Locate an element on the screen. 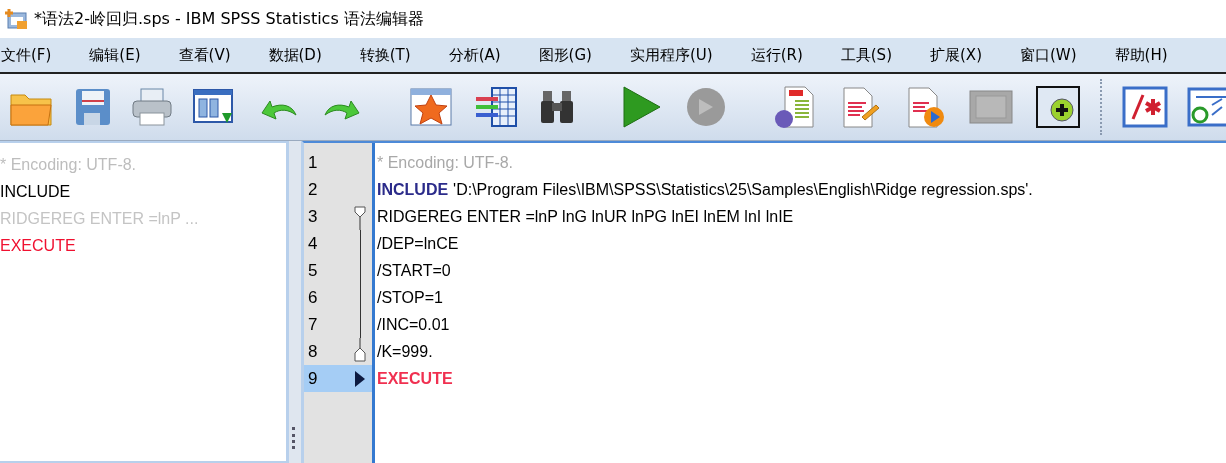 This screenshot has height=463, width=1226. menu-item: 工具(S) is located at coordinates (870, 55).